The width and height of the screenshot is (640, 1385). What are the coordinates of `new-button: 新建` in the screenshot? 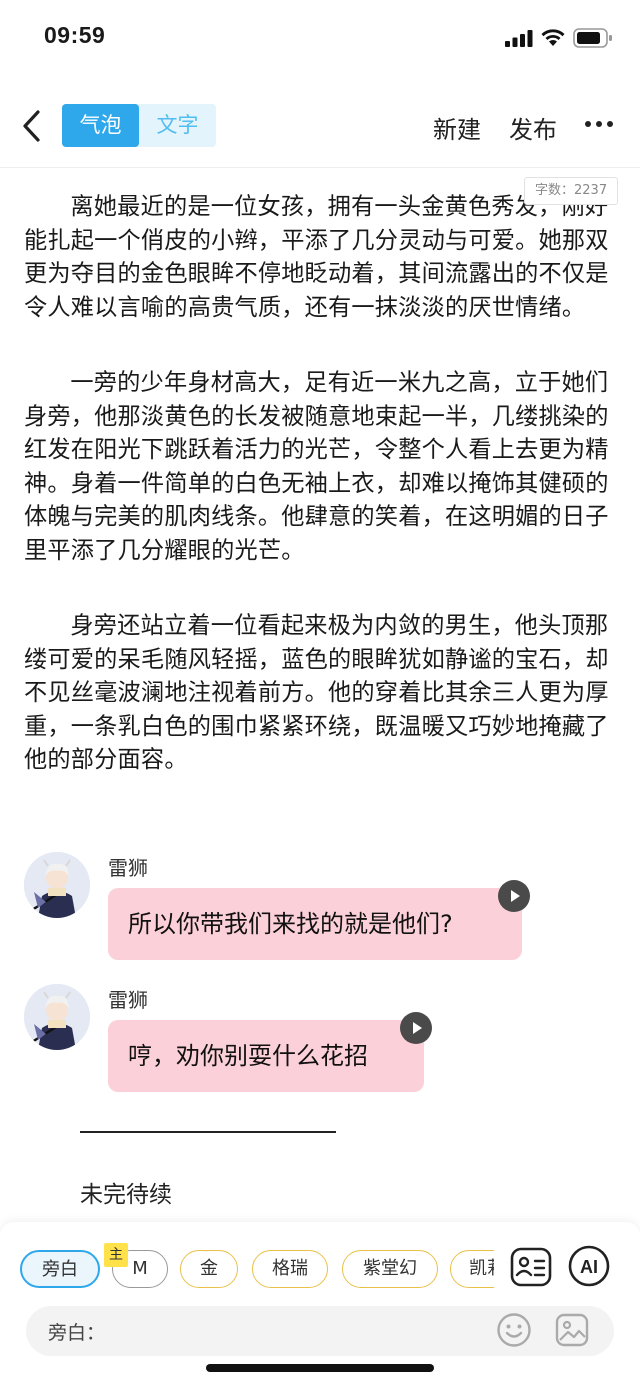 It's located at (457, 127).